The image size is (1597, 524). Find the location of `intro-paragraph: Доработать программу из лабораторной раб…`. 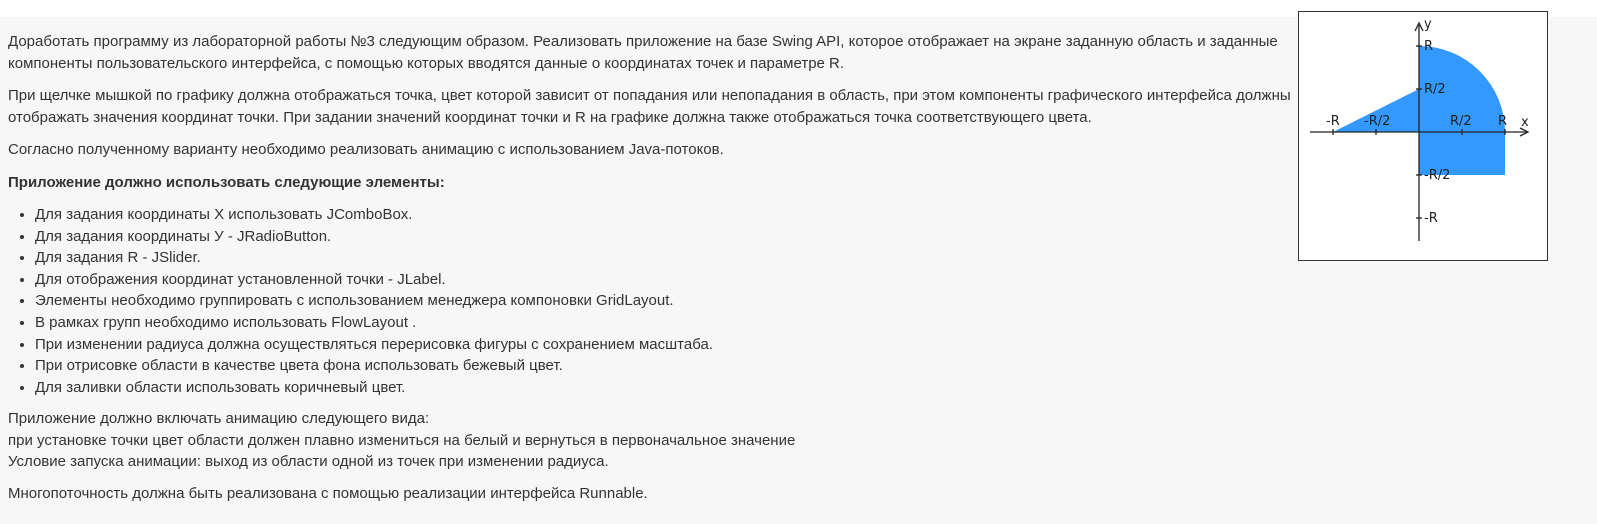

intro-paragraph: Доработать программу из лабораторной раб… is located at coordinates (643, 52).